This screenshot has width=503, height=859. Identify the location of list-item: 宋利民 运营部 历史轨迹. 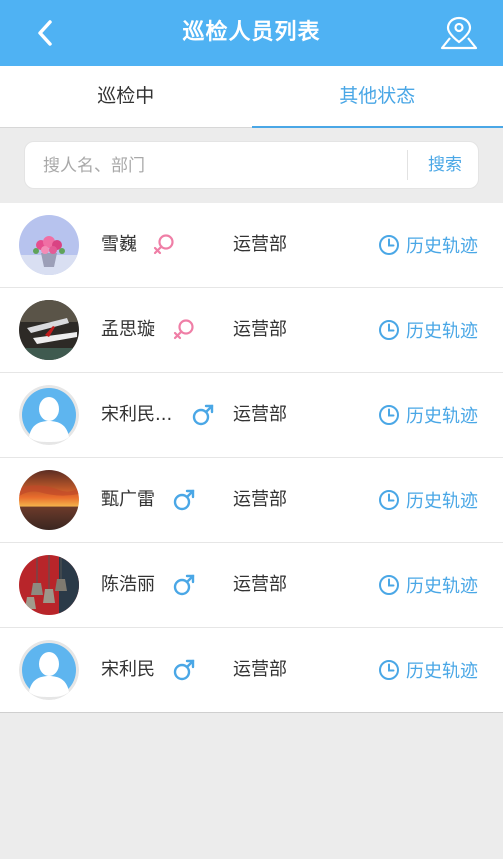
(251, 670).